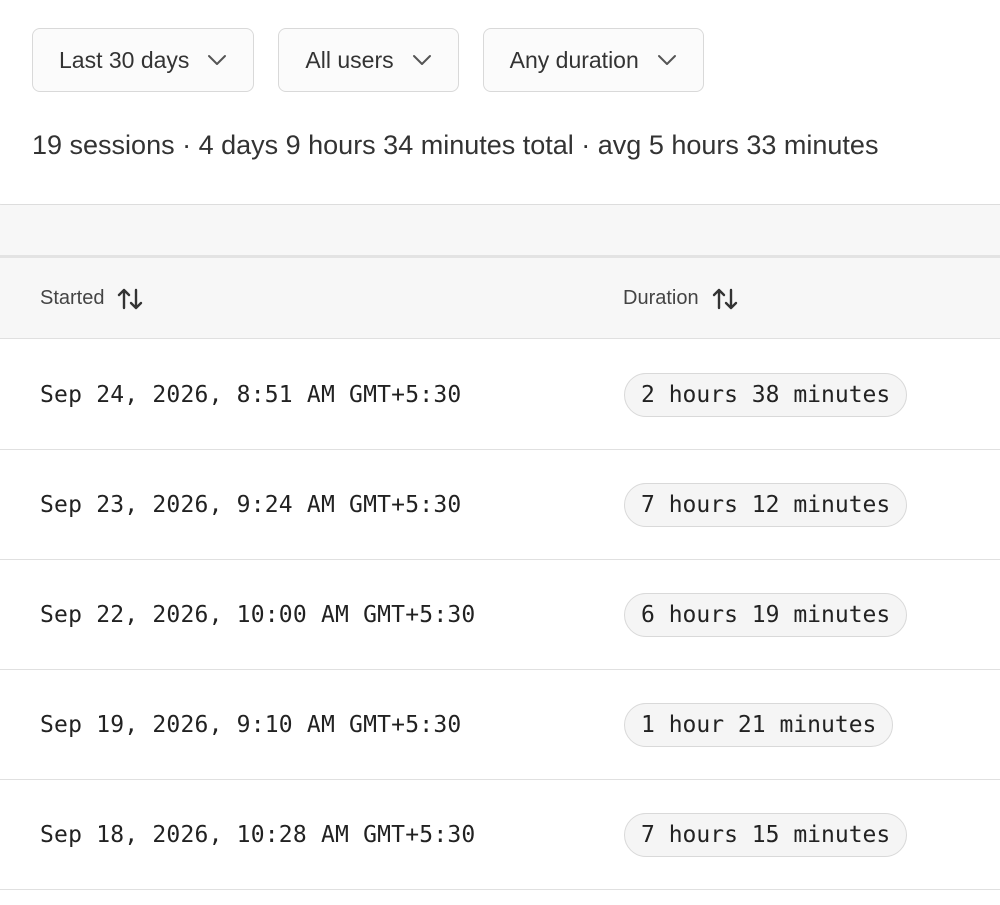 The height and width of the screenshot is (905, 1000). I want to click on users-dropdown: All users, so click(368, 60).